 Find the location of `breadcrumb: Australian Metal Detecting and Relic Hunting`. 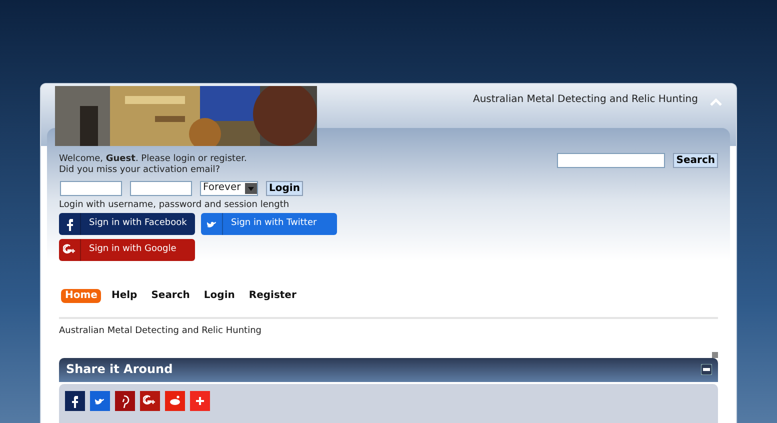

breadcrumb: Australian Metal Detecting and Relic Hunting is located at coordinates (388, 332).